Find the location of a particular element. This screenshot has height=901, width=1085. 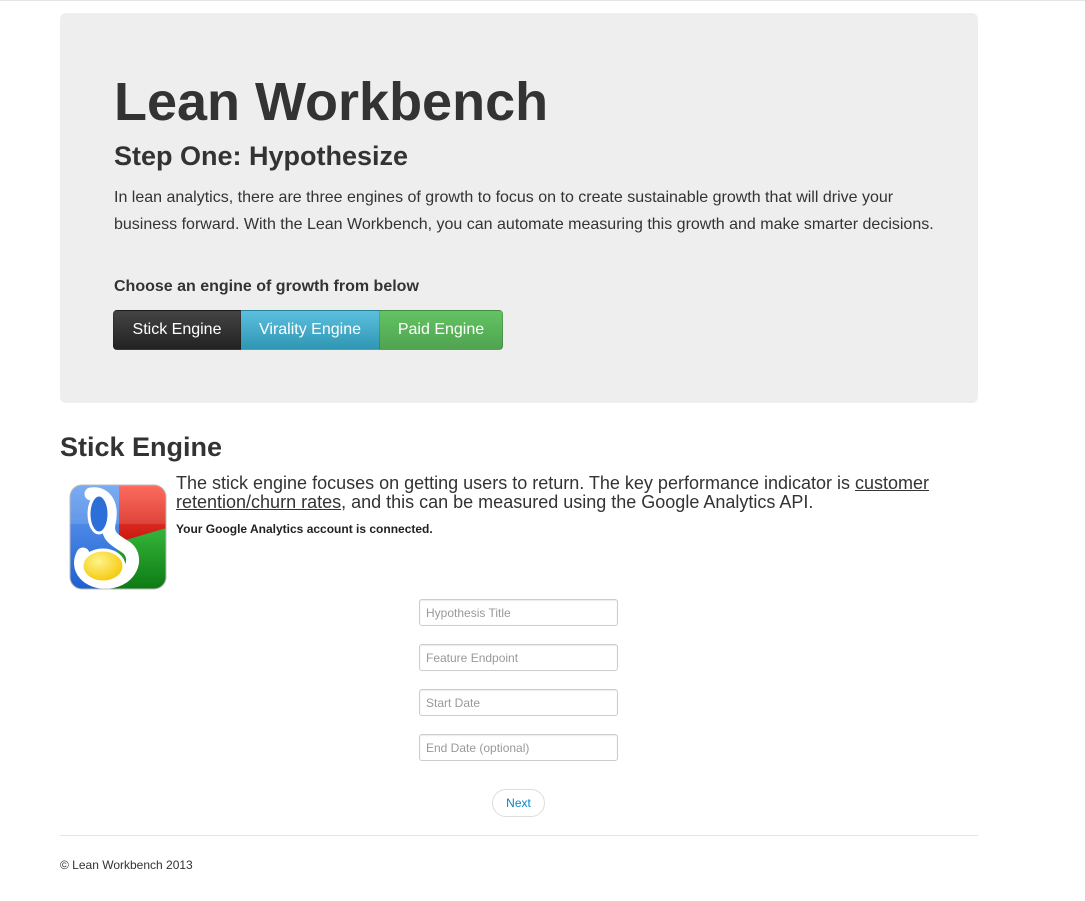

engine-choice-prompt: Choose an engine of growth from below is located at coordinates (266, 286).